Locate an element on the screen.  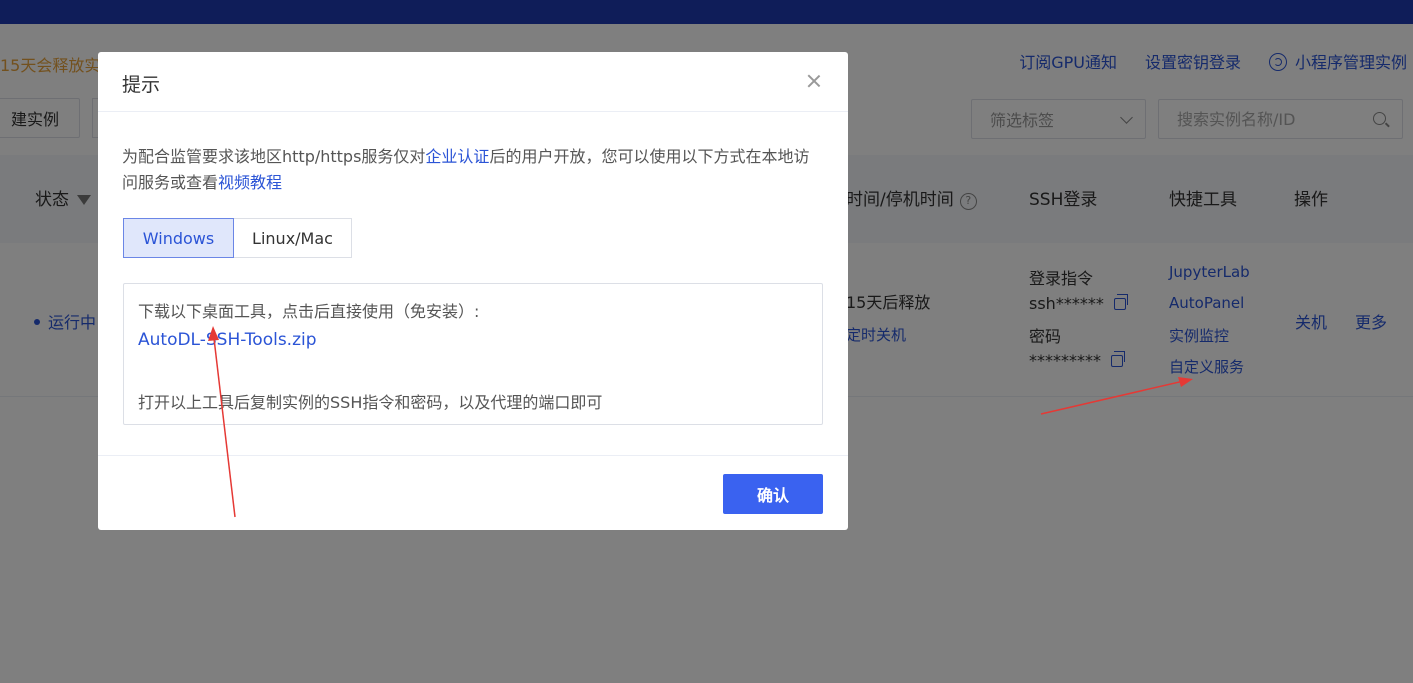
dialog-title: 提示 is located at coordinates (141, 85).